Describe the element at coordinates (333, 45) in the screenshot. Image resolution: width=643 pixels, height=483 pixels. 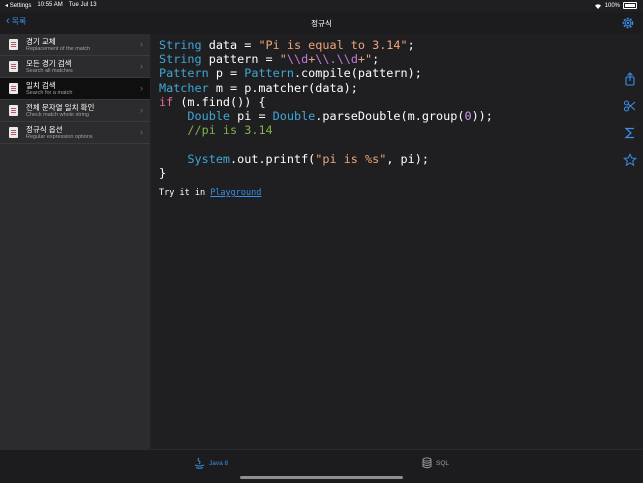
I see `code-token: "Pi is equal to 3.14"` at that location.